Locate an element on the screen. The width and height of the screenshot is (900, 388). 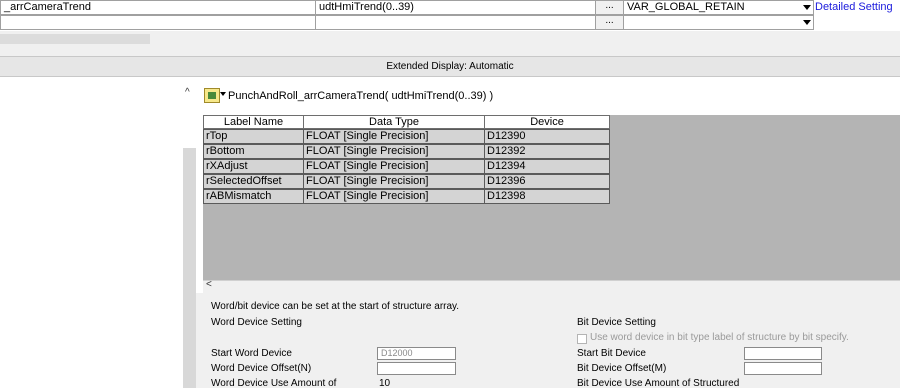
bit-device-offset-input is located at coordinates (783, 368).